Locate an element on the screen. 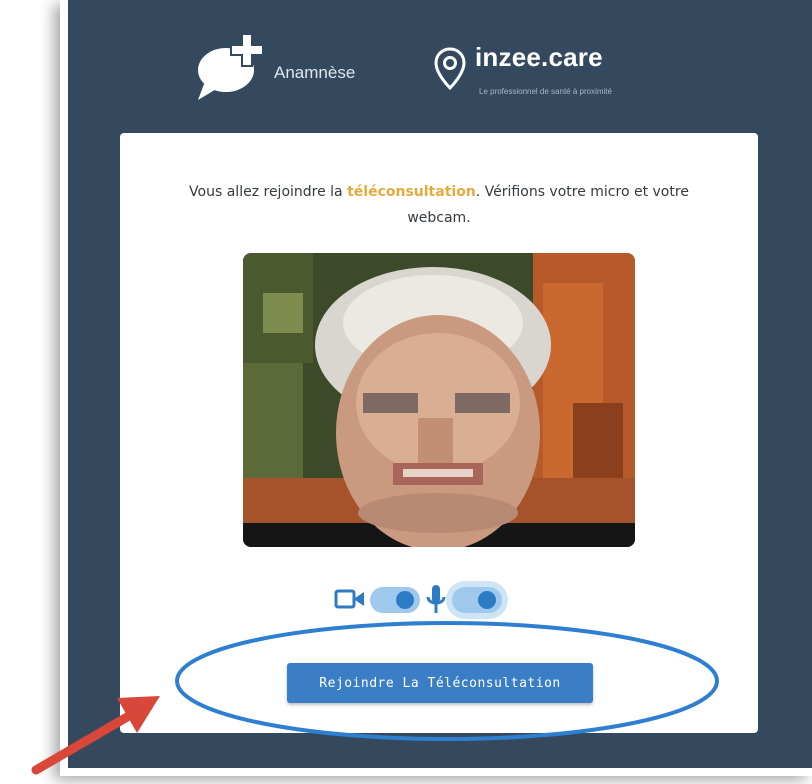  intro-text-start: Vous allez rejoindre la is located at coordinates (268, 192).